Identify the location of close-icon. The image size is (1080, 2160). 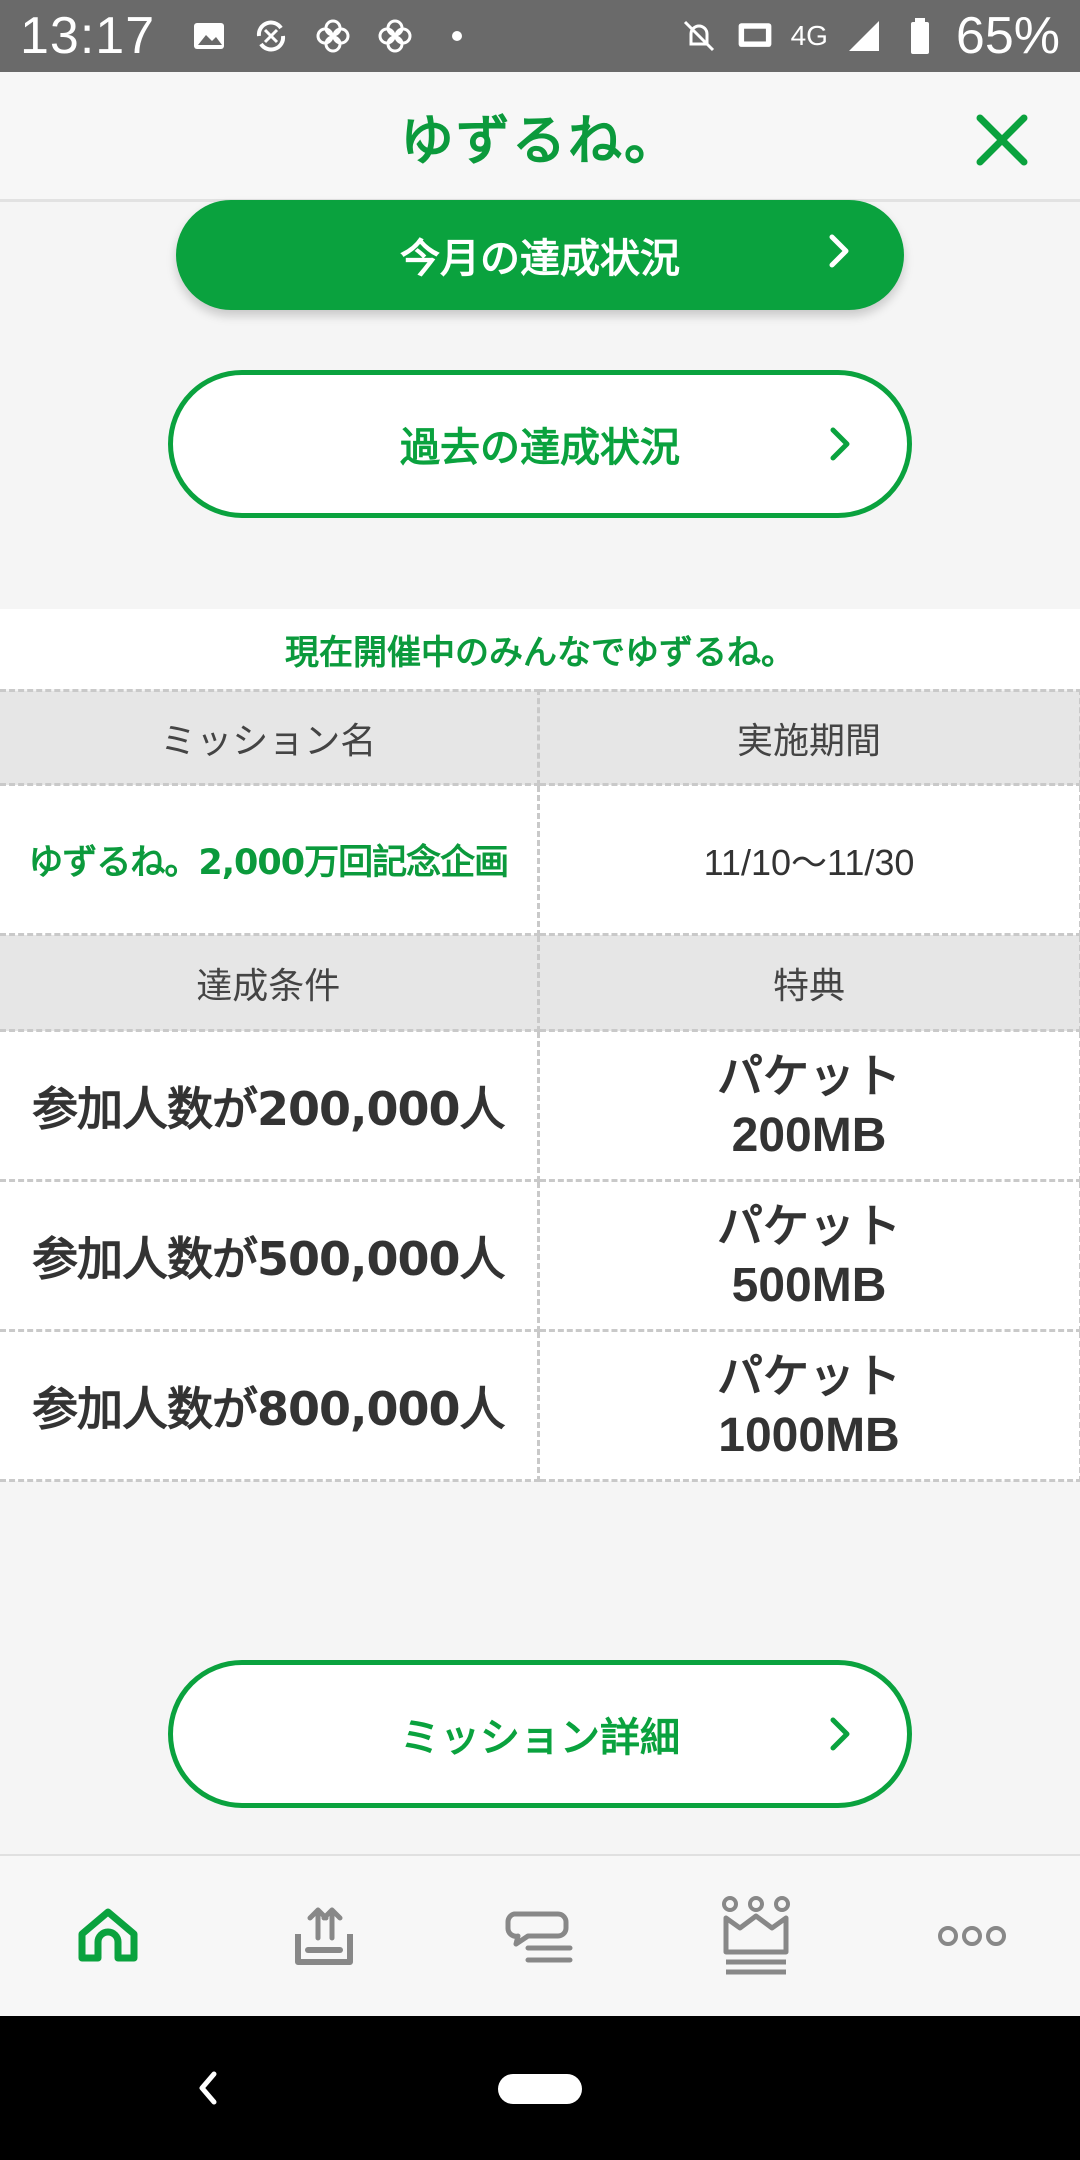
(1002, 140).